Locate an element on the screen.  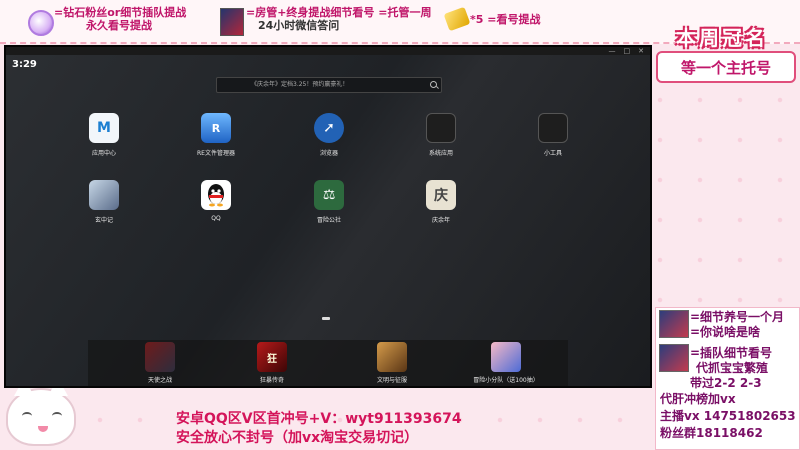
status-time: 3:29 is located at coordinates (24, 64).